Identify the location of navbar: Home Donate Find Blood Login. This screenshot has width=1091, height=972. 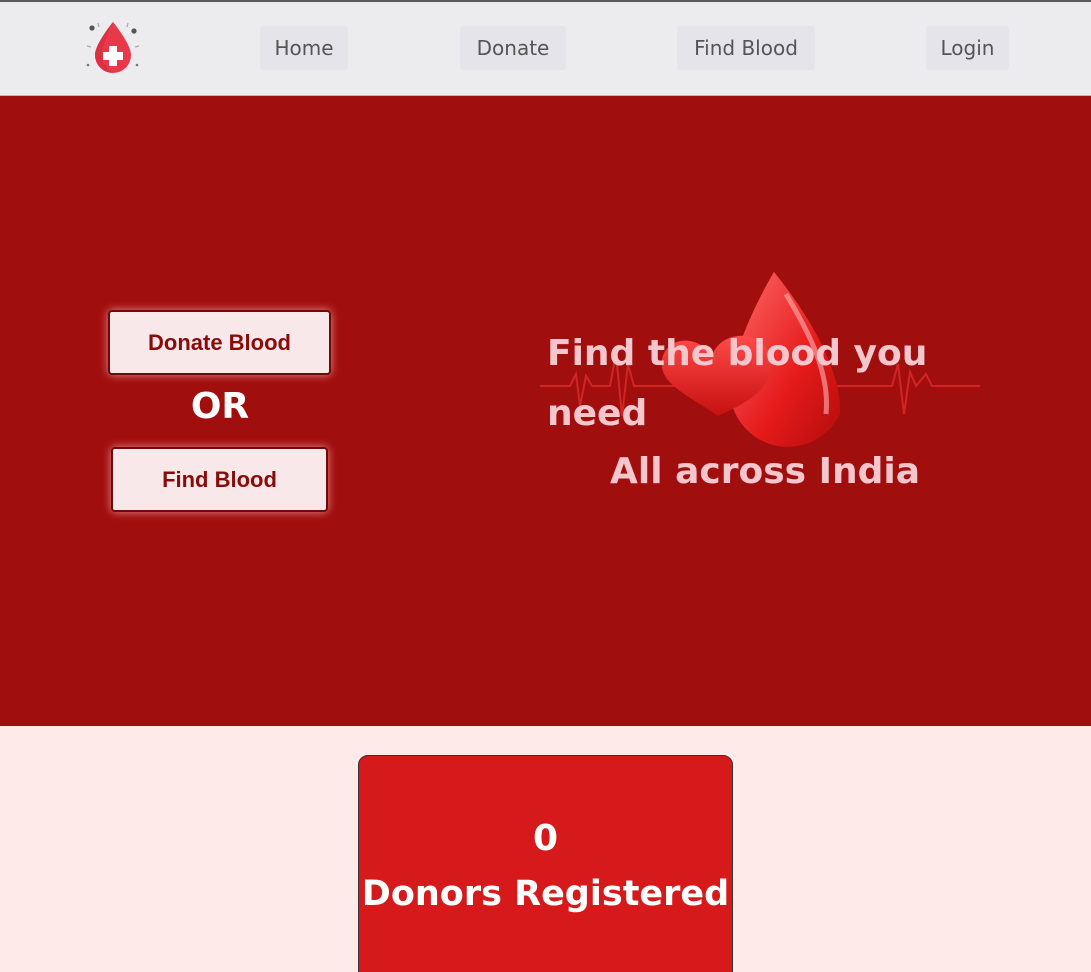
(545, 49).